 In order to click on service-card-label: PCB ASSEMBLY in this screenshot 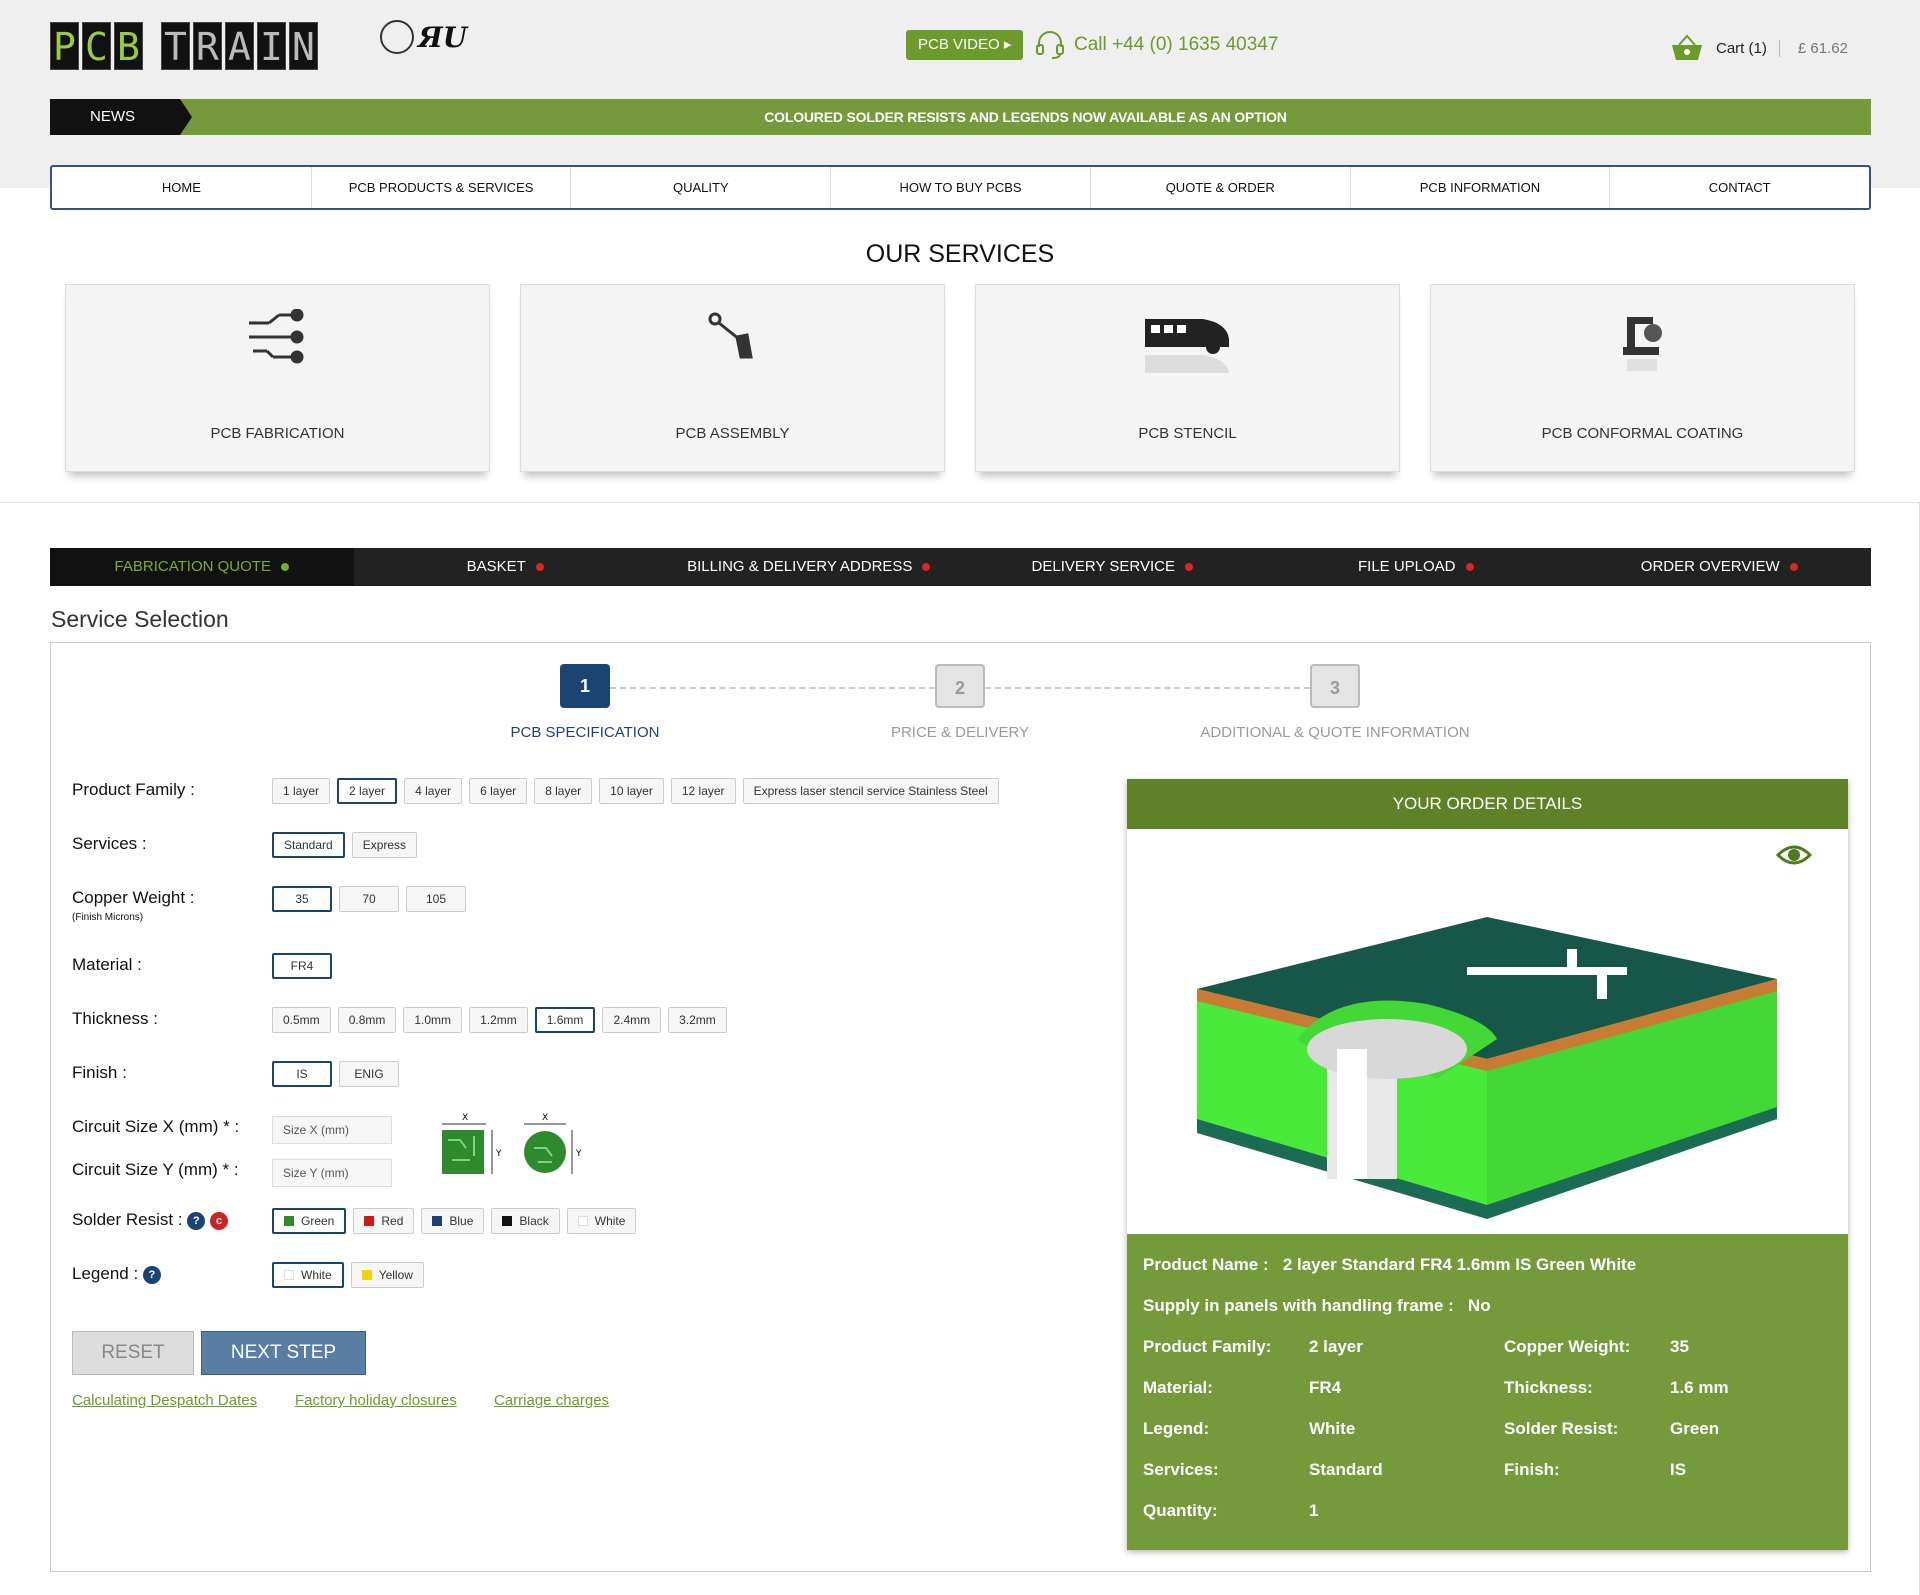, I will do `click(732, 433)`.